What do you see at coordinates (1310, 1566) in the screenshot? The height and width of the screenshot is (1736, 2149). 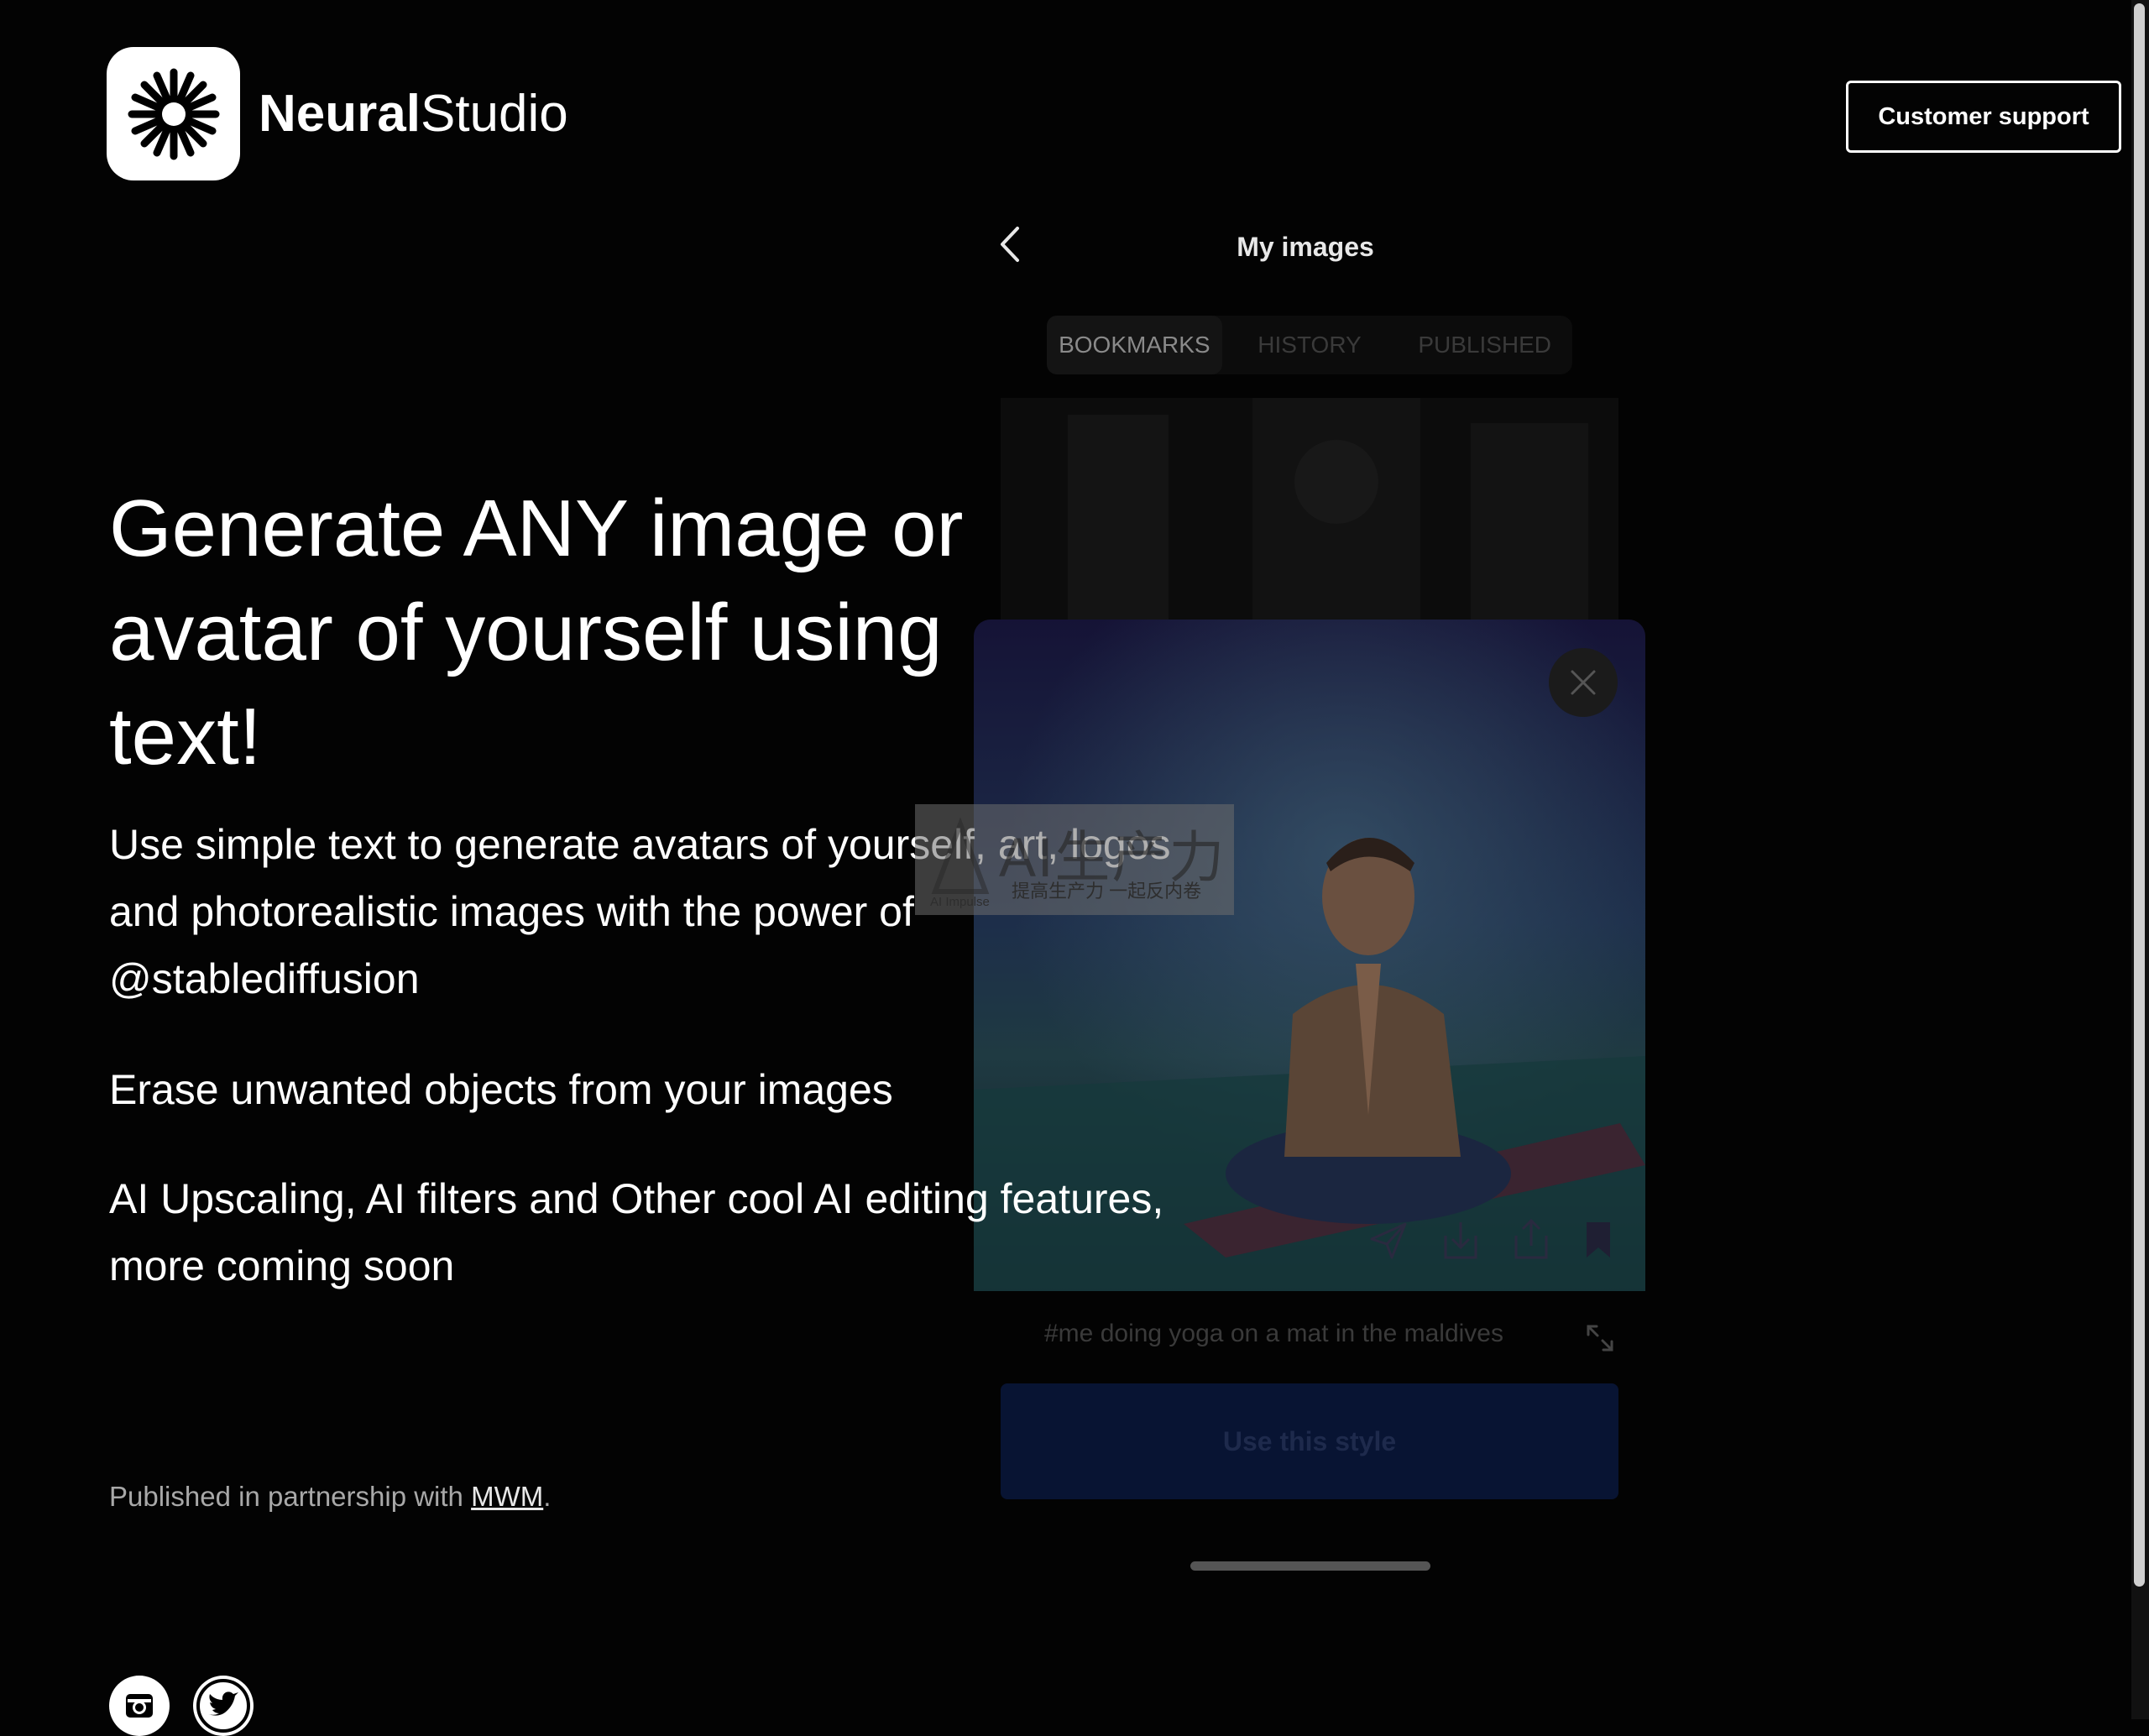 I see `home-indicator` at bounding box center [1310, 1566].